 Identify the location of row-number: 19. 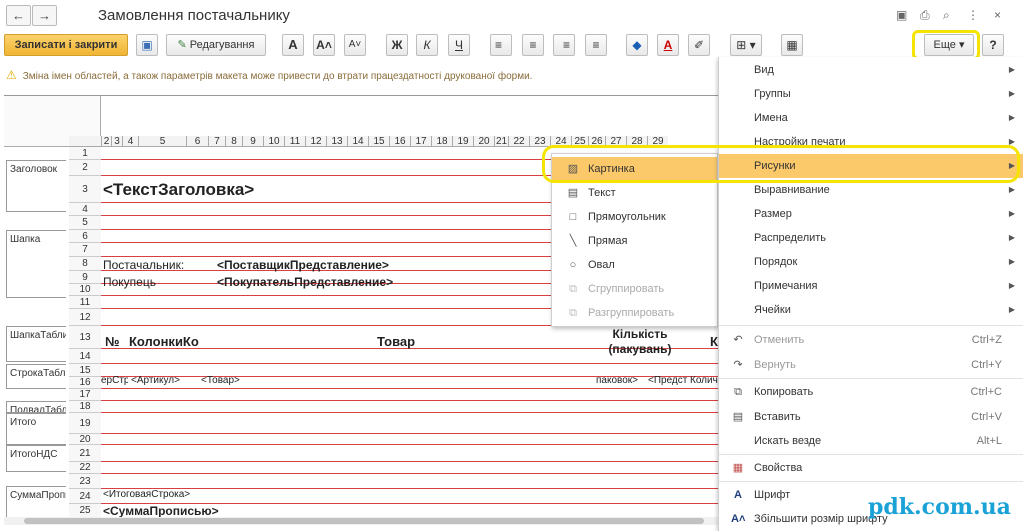
(85, 423).